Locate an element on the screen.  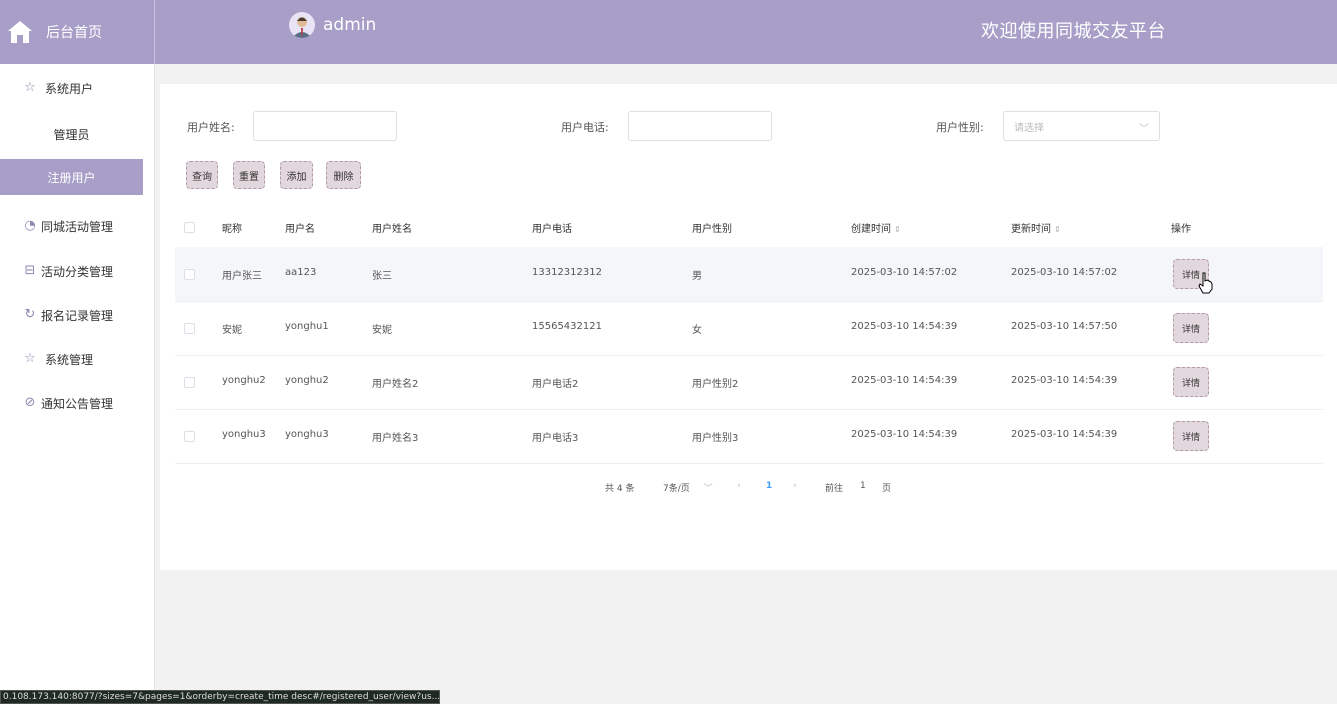
cell-realname: 用户姓名3 is located at coordinates (395, 438).